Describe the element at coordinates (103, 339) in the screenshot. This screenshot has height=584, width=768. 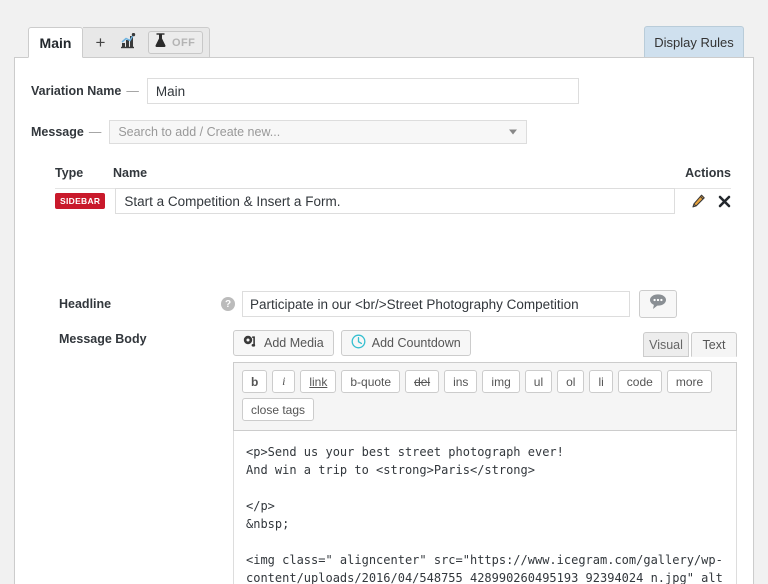
I see `message-body-label: Message Body` at that location.